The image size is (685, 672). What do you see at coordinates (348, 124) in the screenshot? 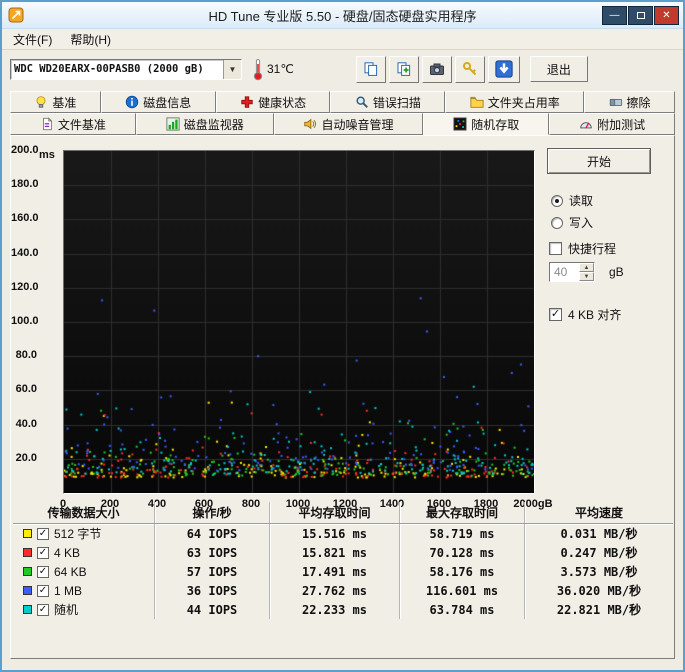
I see `tab-aam: 自动噪音管理` at bounding box center [348, 124].